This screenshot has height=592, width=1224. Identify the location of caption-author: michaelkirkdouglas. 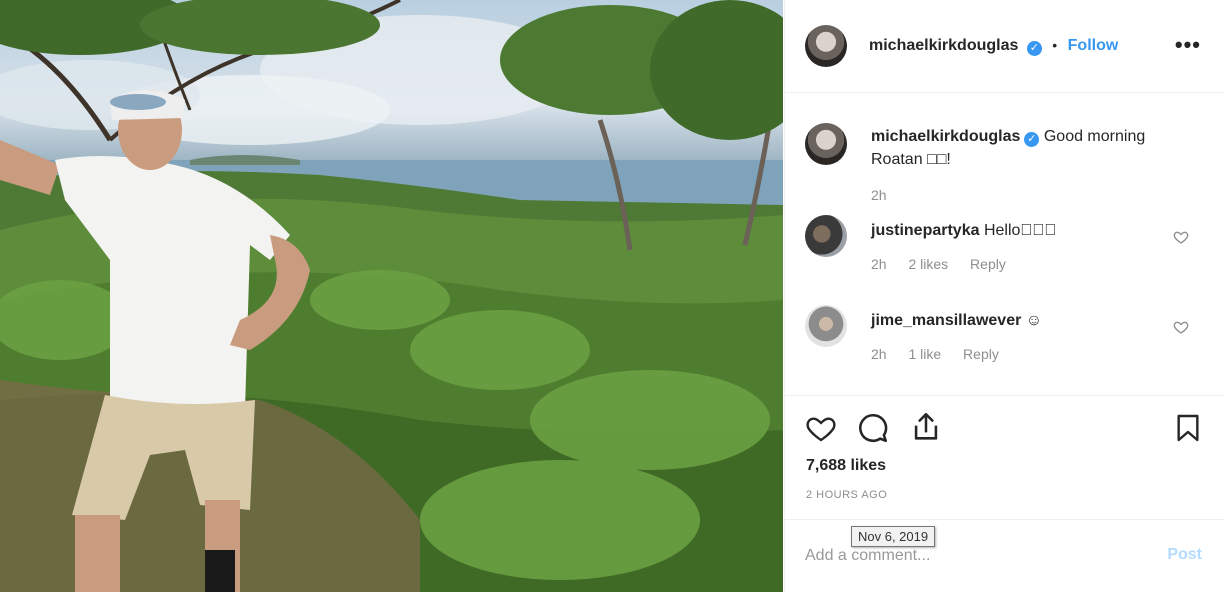
(945, 136).